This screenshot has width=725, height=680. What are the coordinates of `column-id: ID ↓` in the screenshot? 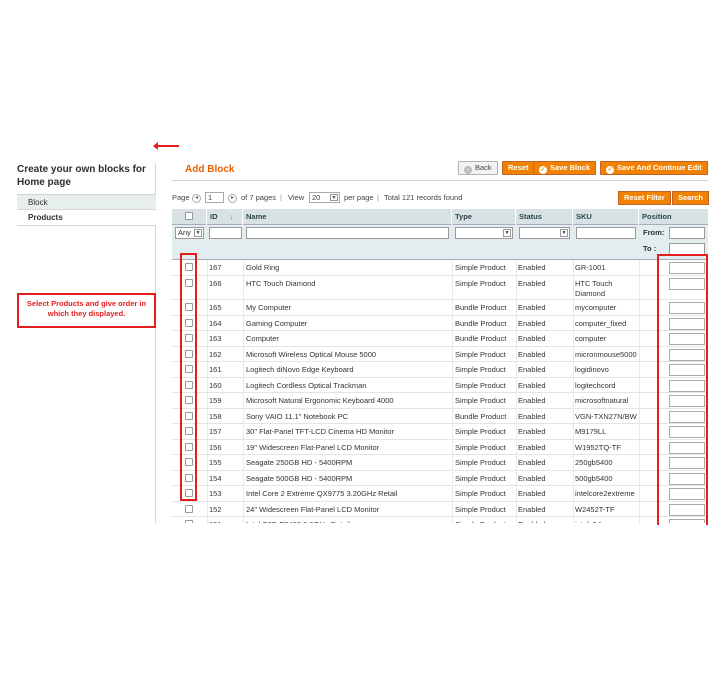 It's located at (225, 217).